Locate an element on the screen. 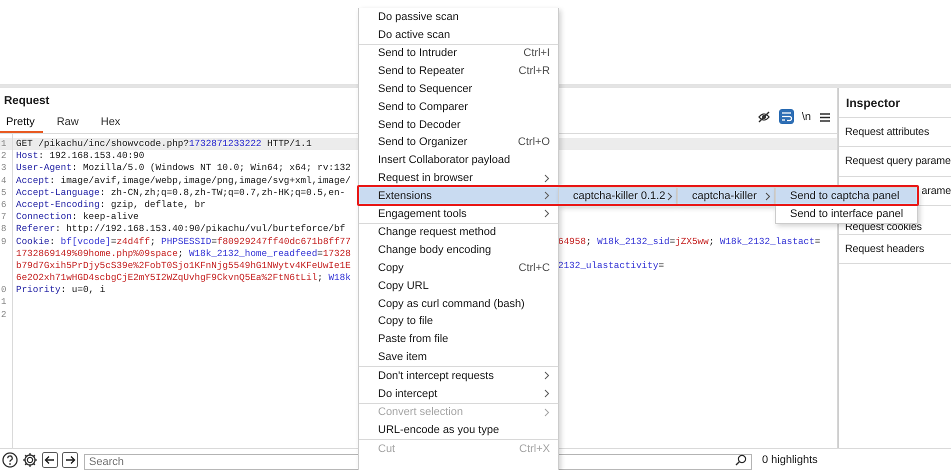 This screenshot has width=951, height=470. menu-item: Don't intercept requests is located at coordinates (458, 375).